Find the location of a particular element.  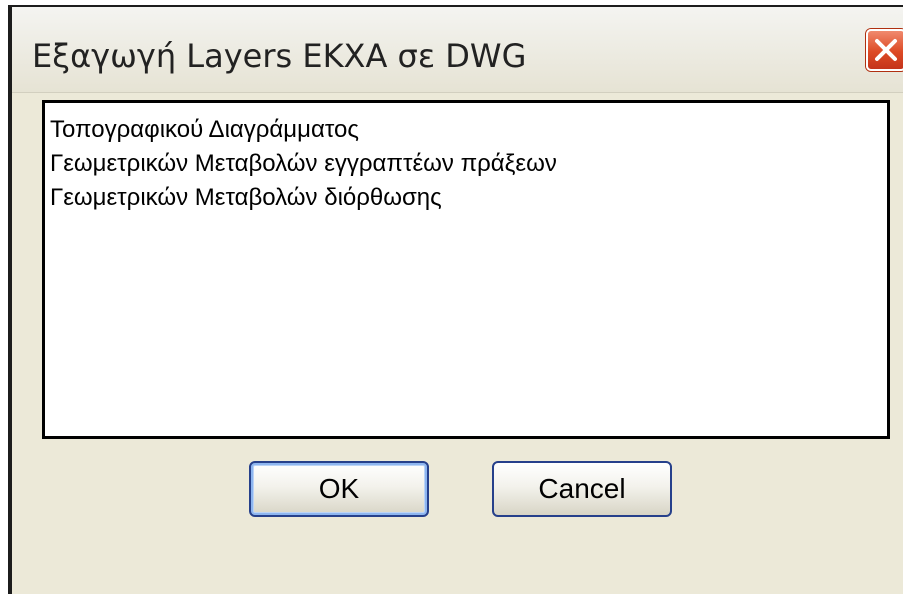

dialog-title: Εξαγωγή Layers ΕΚΧΑ σε DWG is located at coordinates (279, 56).